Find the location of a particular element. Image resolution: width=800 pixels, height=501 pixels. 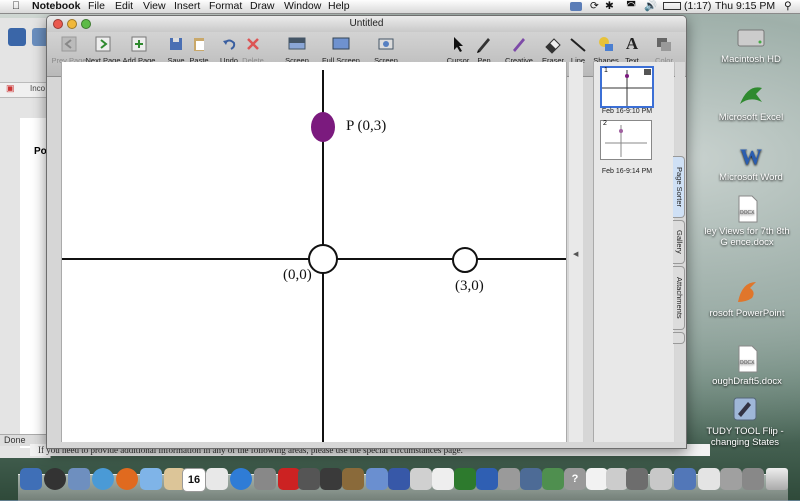

desktop-icon-study-tool: TUDY TOOL Flip - changing States is located at coordinates (745, 421).